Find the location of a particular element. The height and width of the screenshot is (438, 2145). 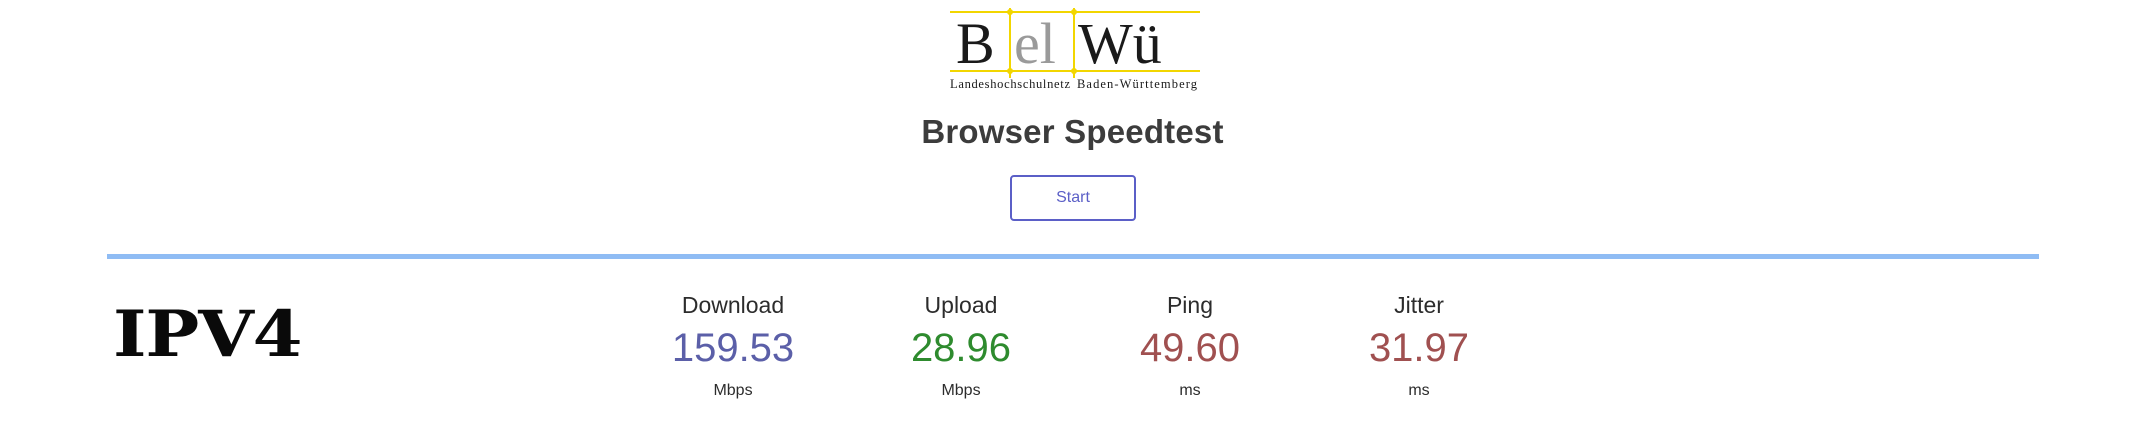

metric-label: Jitter is located at coordinates (1419, 305).